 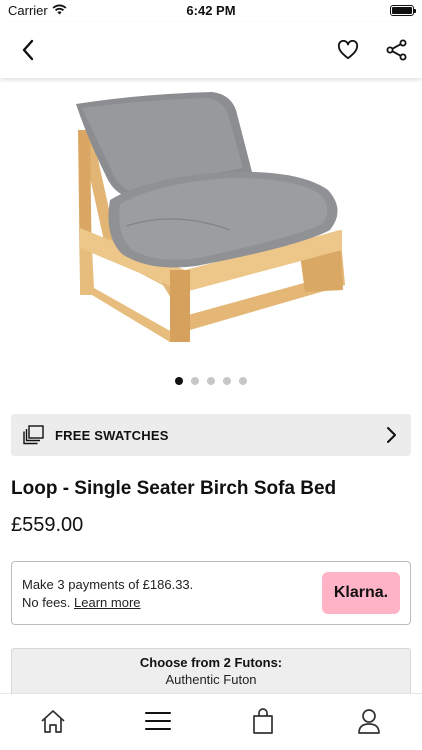 I want to click on free-swatches-button: FREE SWATCHES, so click(x=211, y=435).